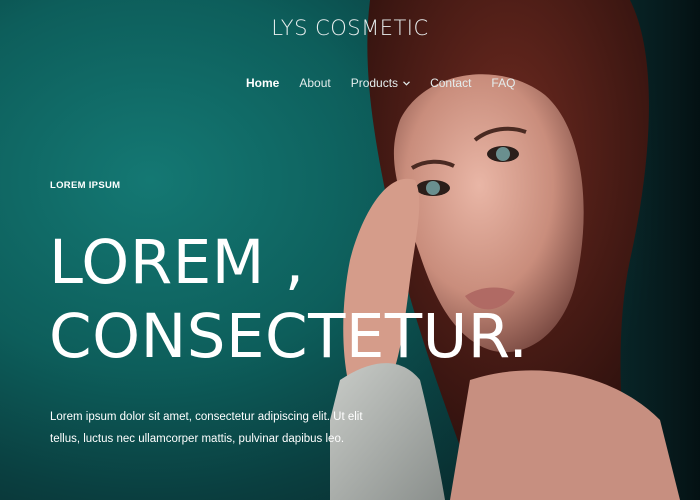 This screenshot has height=500, width=700. I want to click on nav-item-contact: Contact, so click(450, 83).